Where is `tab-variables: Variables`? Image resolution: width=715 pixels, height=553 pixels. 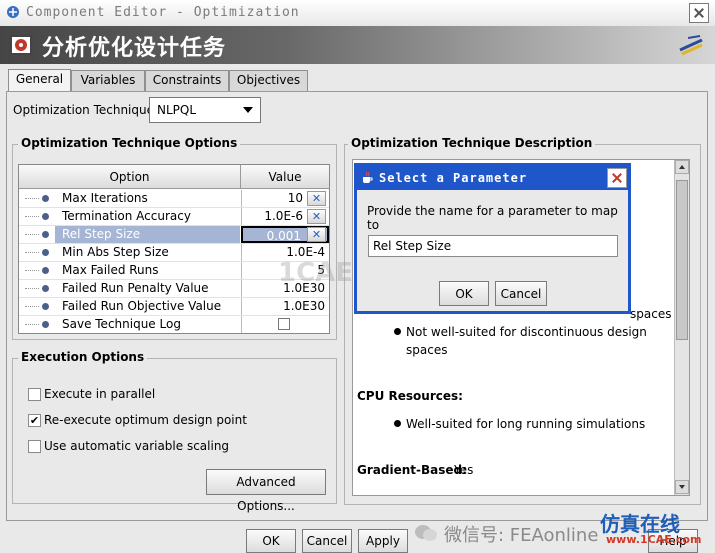
tab-variables: Variables is located at coordinates (108, 80).